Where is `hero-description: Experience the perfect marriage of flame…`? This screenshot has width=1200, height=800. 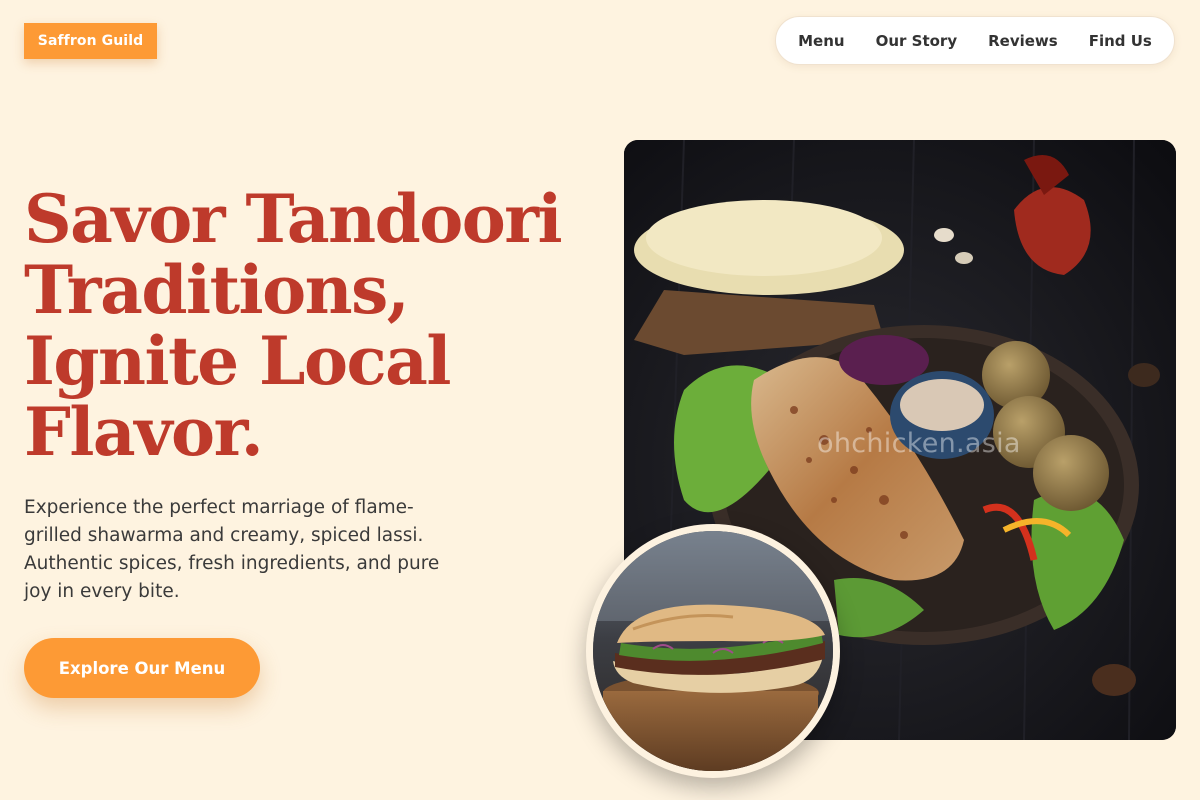
hero-description: Experience the perfect marriage of flame… is located at coordinates (232, 549).